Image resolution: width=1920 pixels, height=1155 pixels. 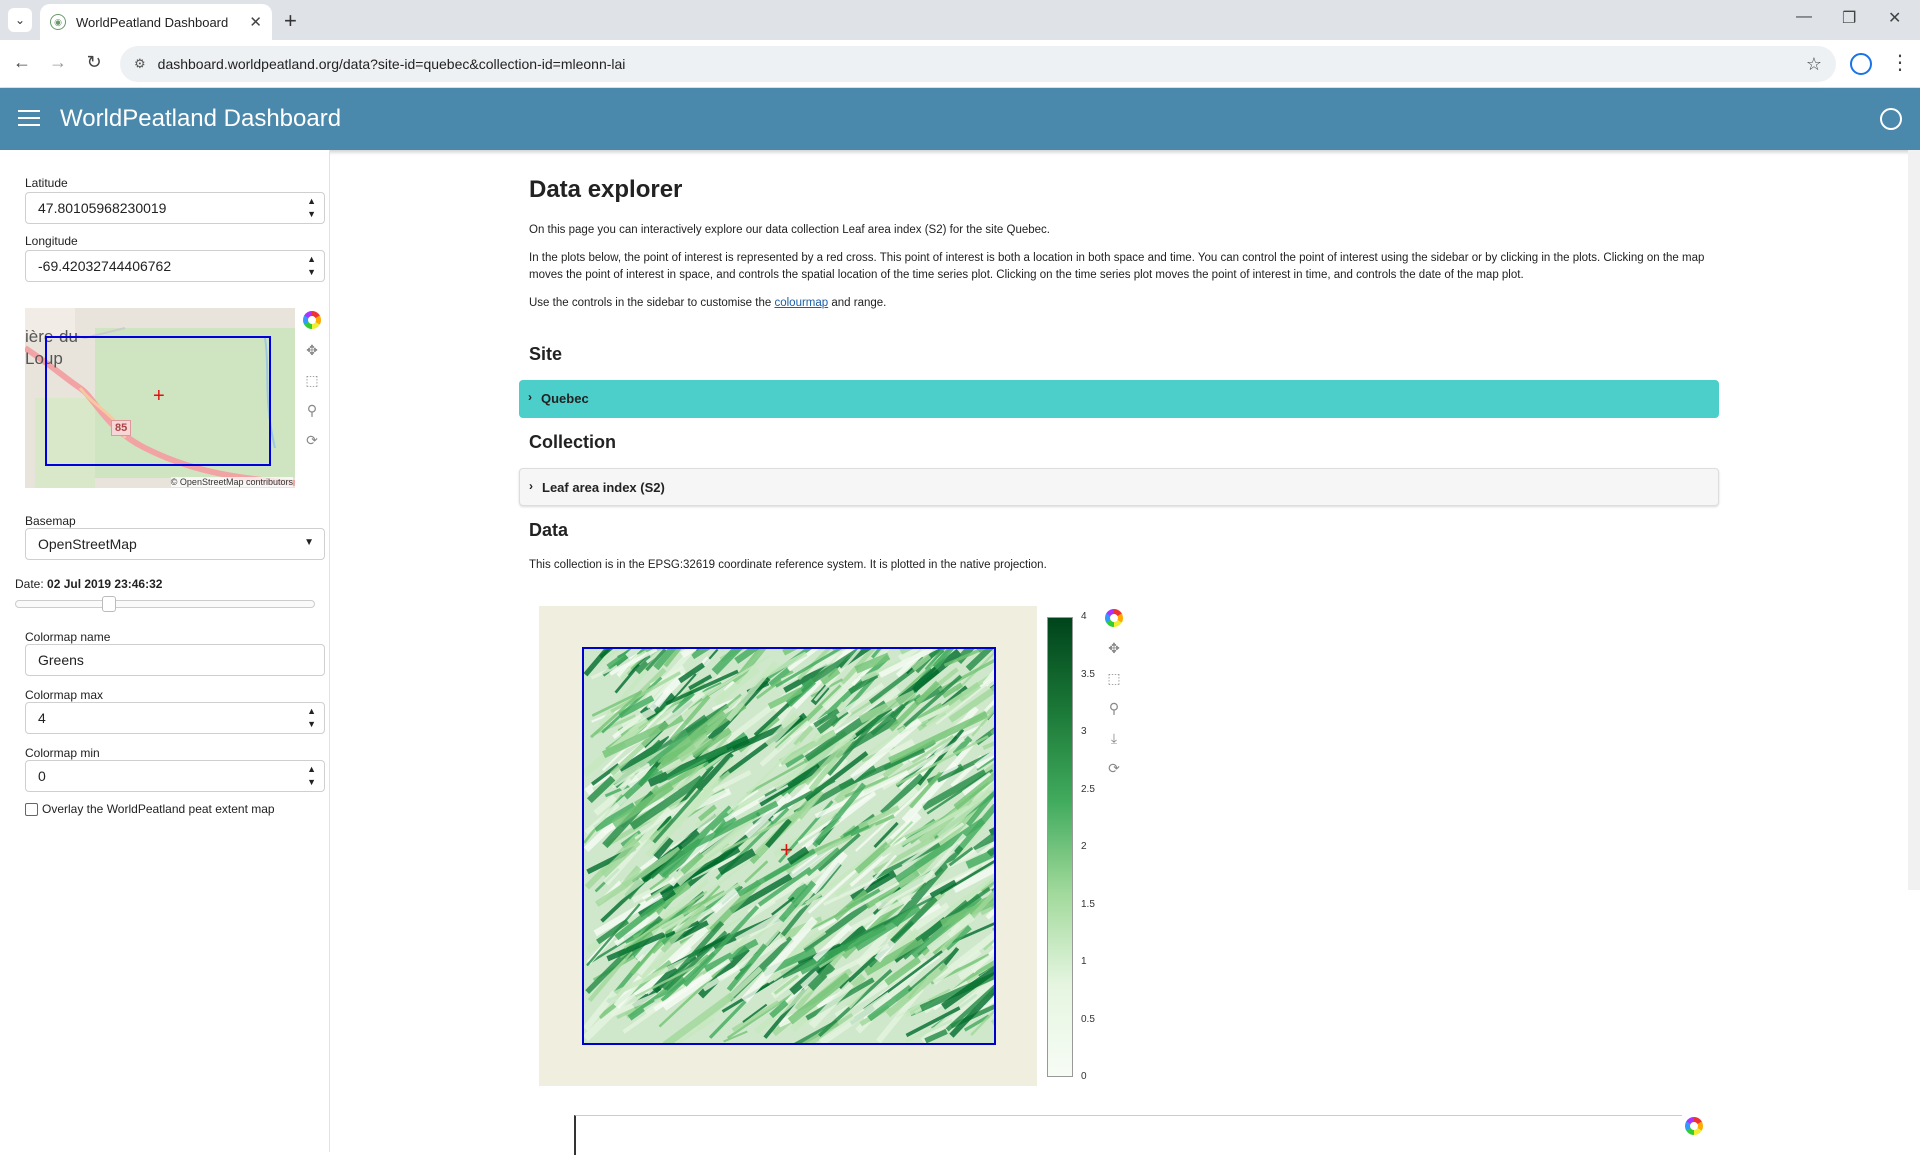 What do you see at coordinates (42, 776) in the screenshot?
I see `colormap-min-value: 0` at bounding box center [42, 776].